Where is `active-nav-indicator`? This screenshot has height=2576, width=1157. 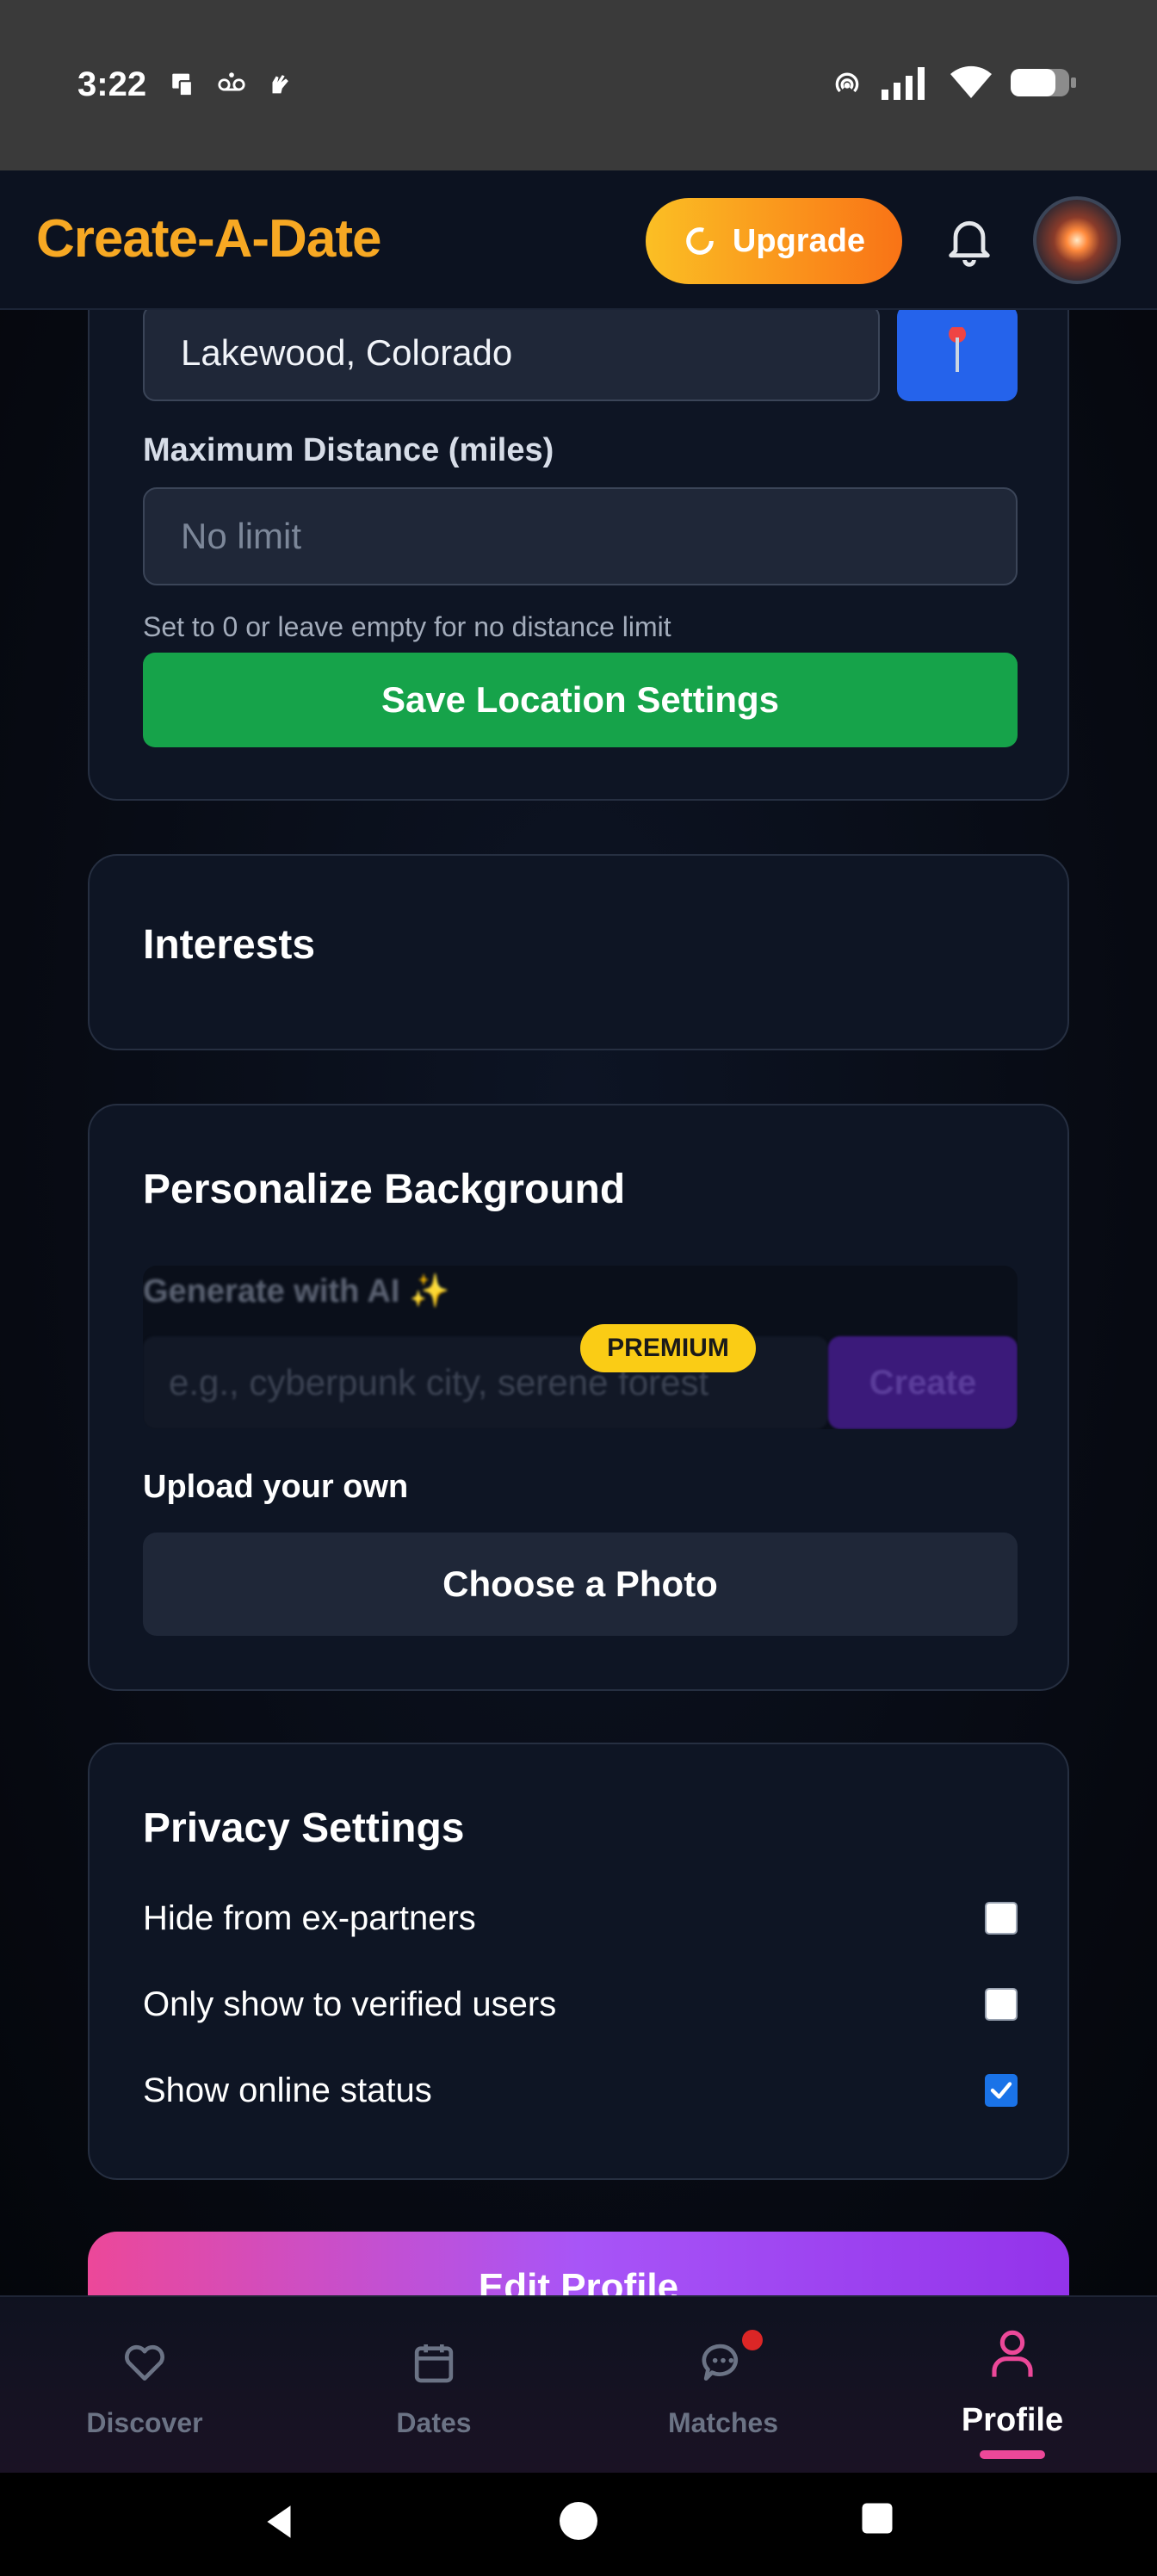 active-nav-indicator is located at coordinates (1013, 2454).